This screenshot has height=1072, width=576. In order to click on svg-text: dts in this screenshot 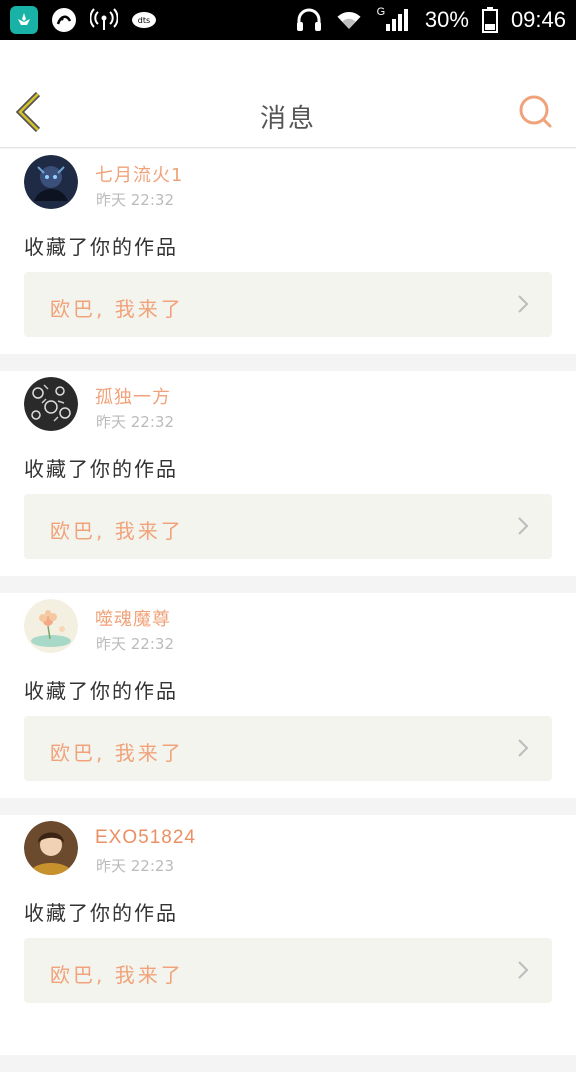, I will do `click(144, 20)`.